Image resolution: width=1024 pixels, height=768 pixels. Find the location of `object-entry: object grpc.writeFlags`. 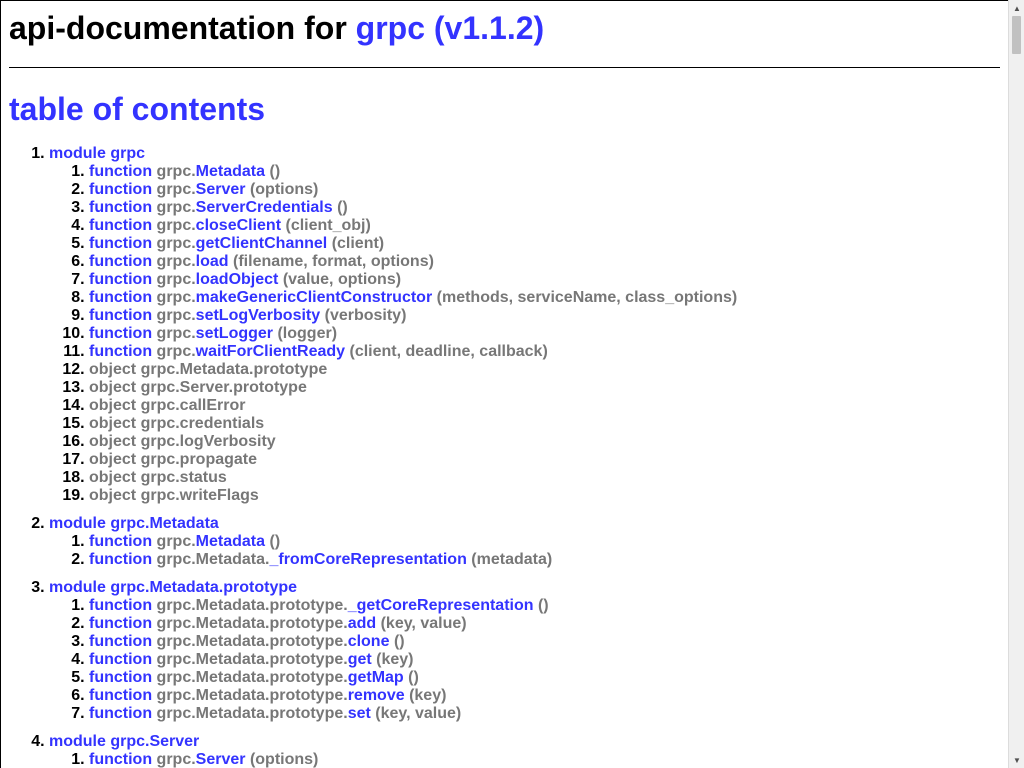

object-entry: object grpc.writeFlags is located at coordinates (174, 495).